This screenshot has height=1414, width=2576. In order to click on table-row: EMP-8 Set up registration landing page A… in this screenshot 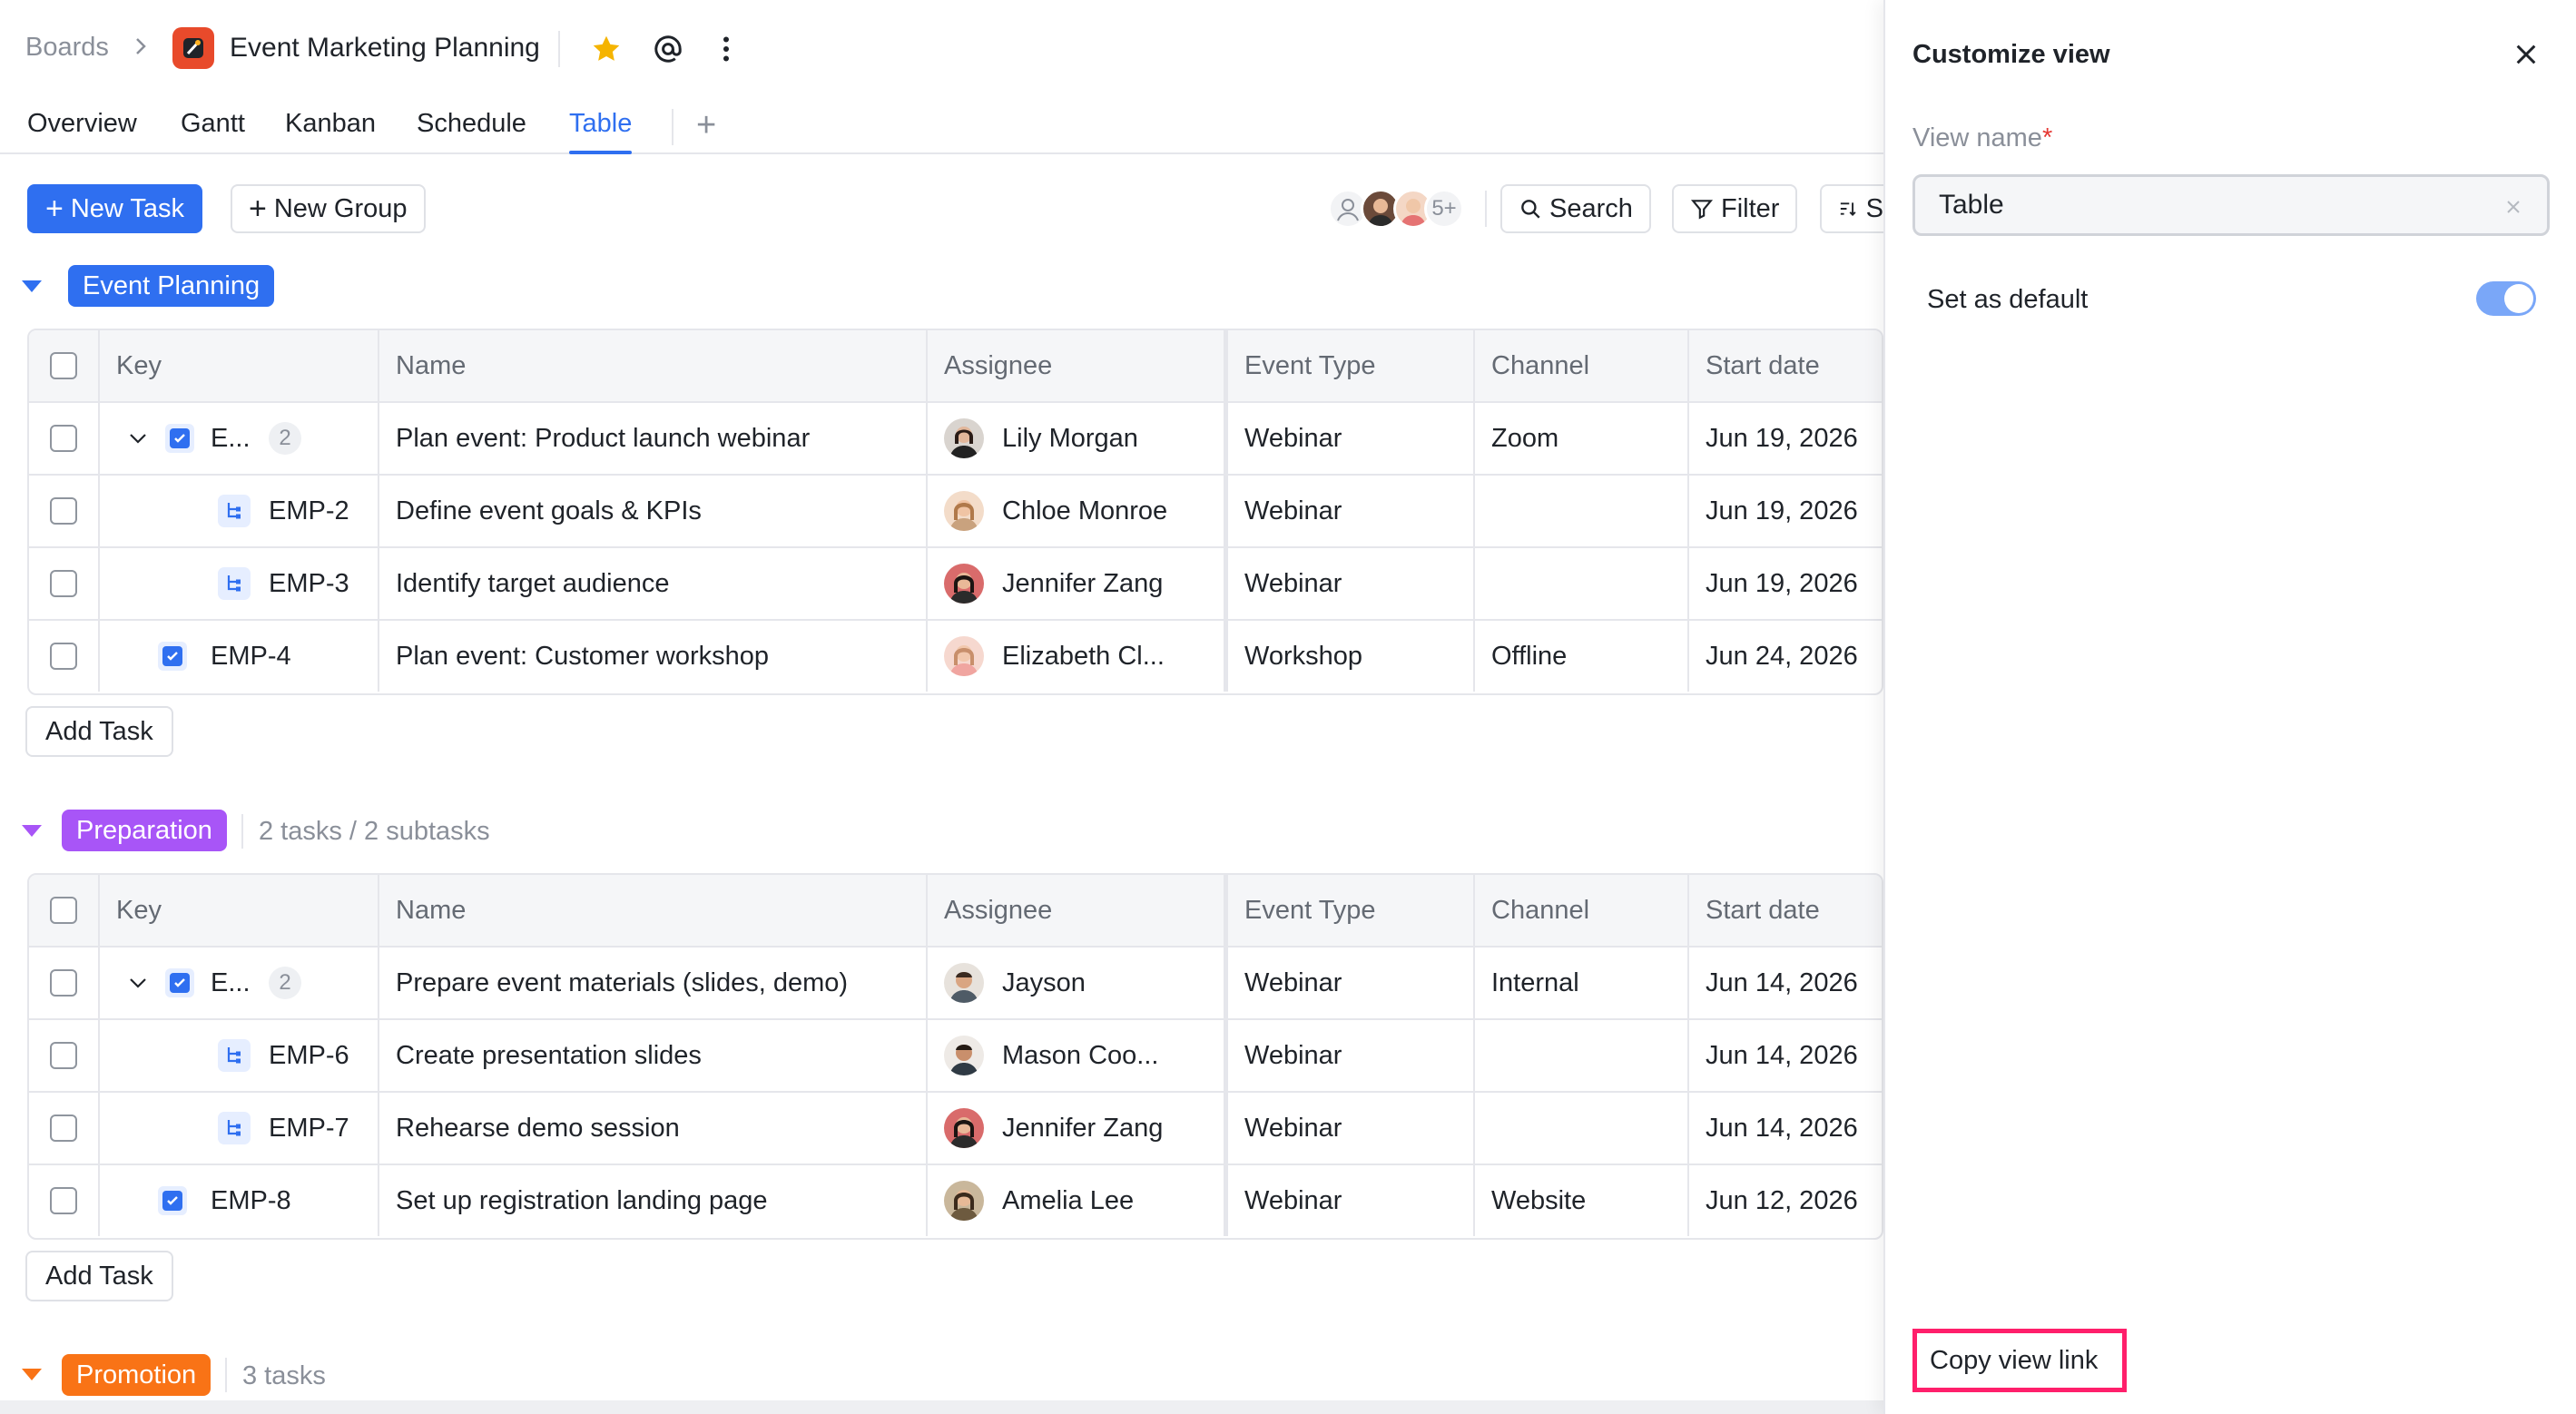, I will do `click(955, 1201)`.